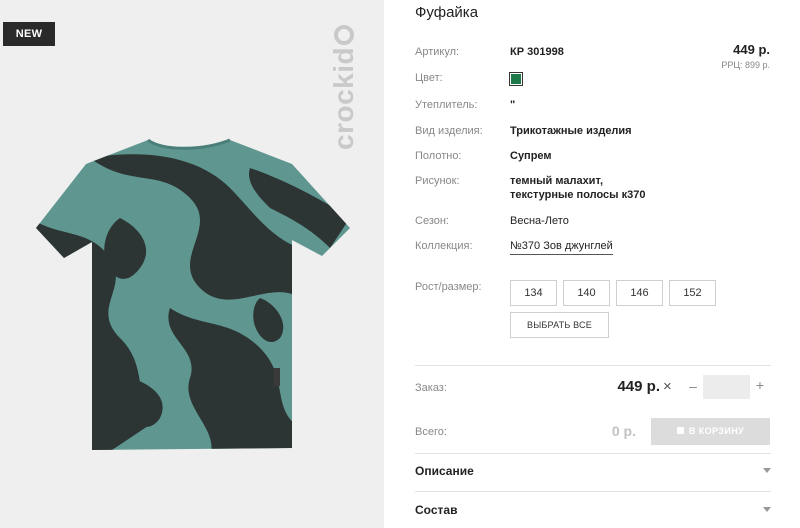  I want to click on fabric-value: Супрем, so click(531, 156).